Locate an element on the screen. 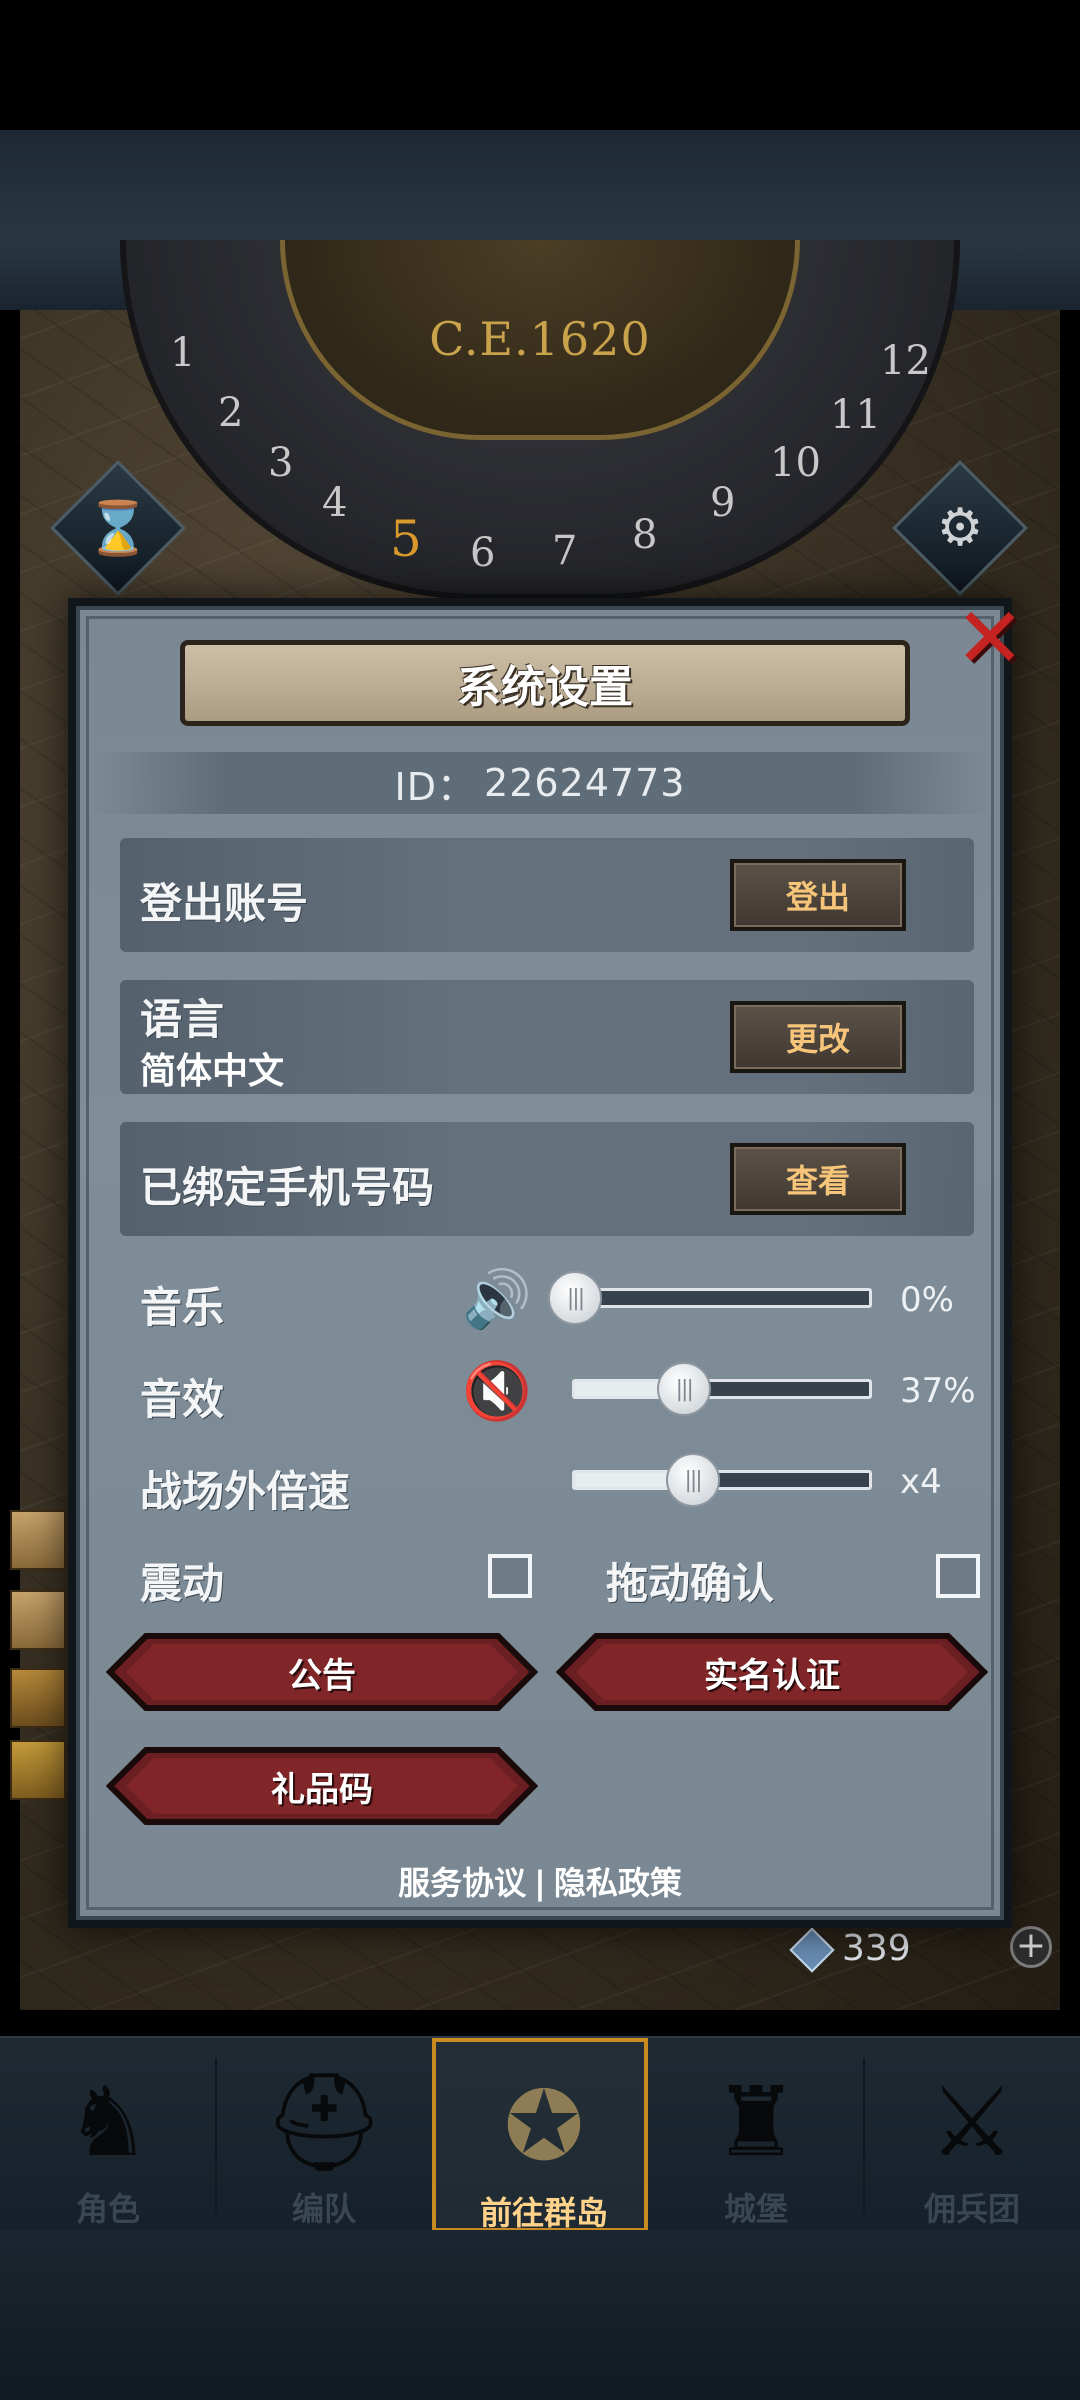 This screenshot has height=2400, width=1080. speaker-on-icon: 🔊 is located at coordinates (497, 1300).